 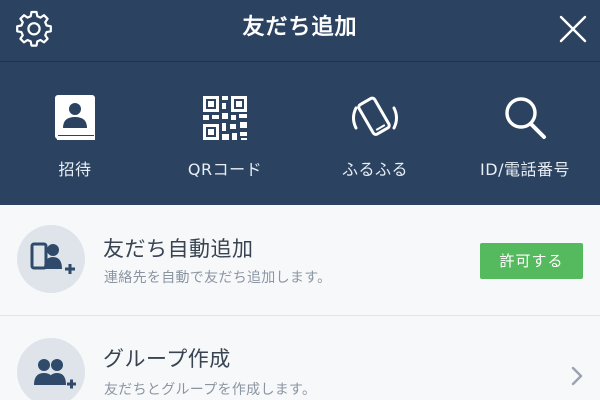 I want to click on qr-code-action: QRコード, so click(x=225, y=133).